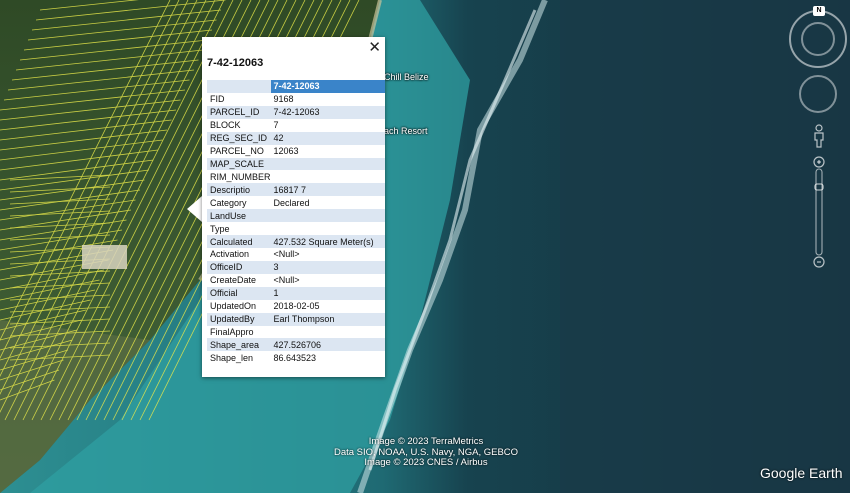 This screenshot has height=493, width=850. Describe the element at coordinates (327, 319) in the screenshot. I see `attribute-value: Earl Thompson` at that location.